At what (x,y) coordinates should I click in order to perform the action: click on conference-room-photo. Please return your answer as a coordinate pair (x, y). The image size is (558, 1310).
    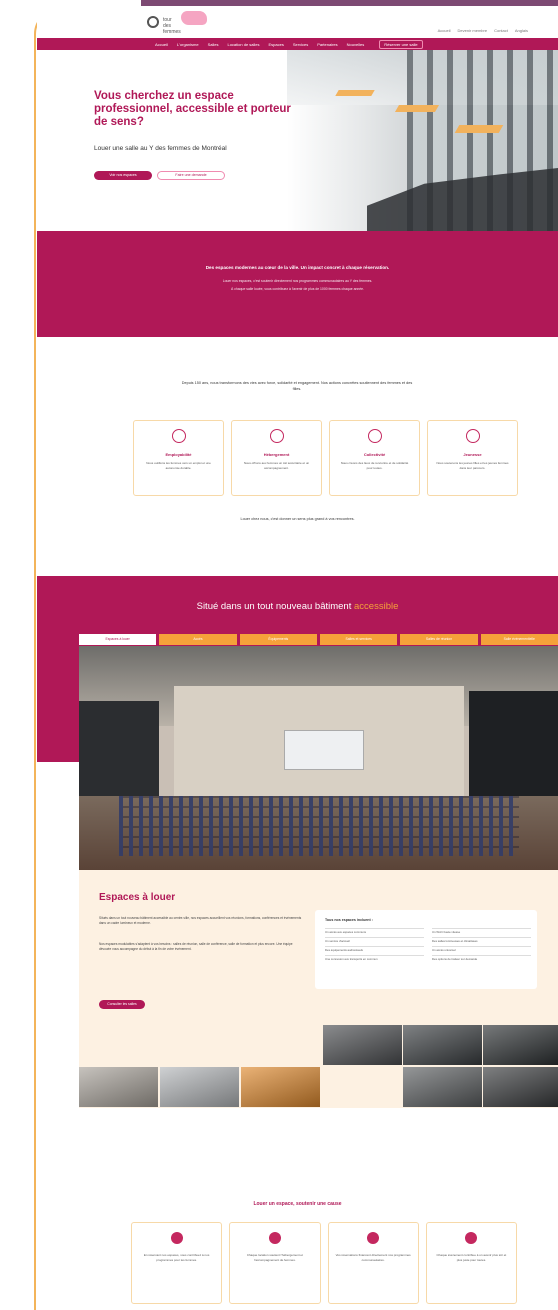
    Looking at the image, I should click on (318, 758).